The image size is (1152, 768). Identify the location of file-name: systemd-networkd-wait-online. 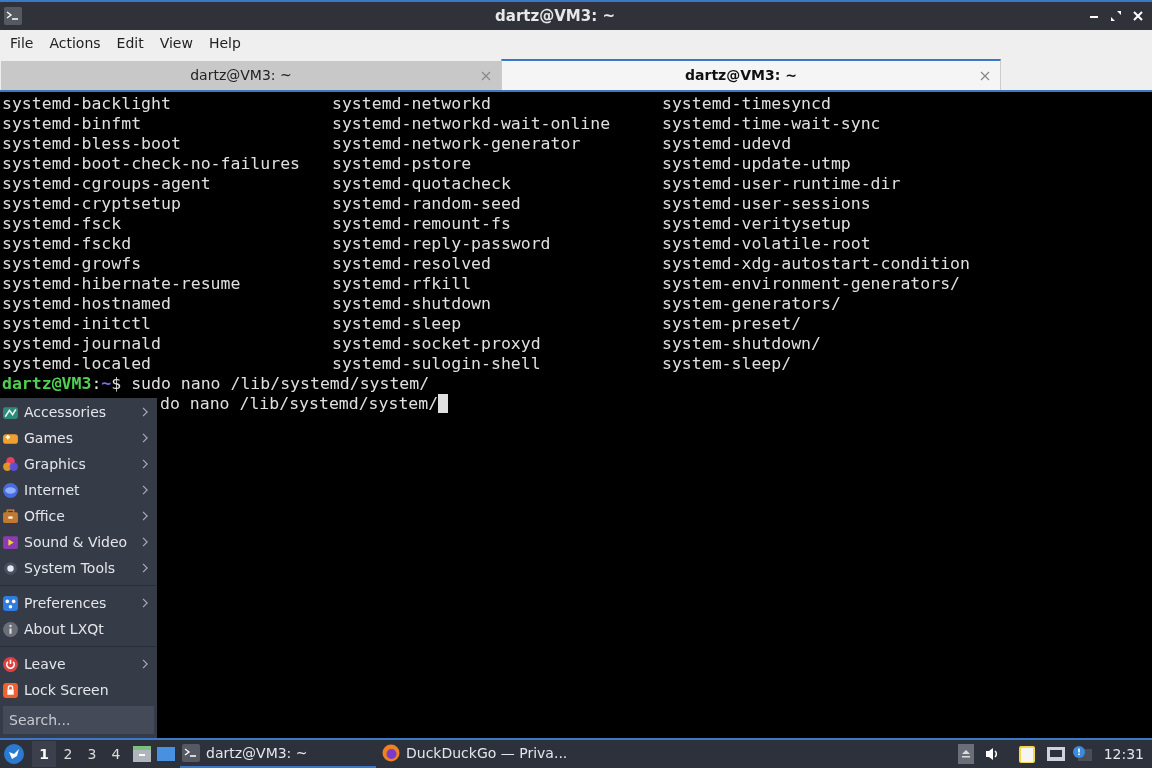
(472, 124).